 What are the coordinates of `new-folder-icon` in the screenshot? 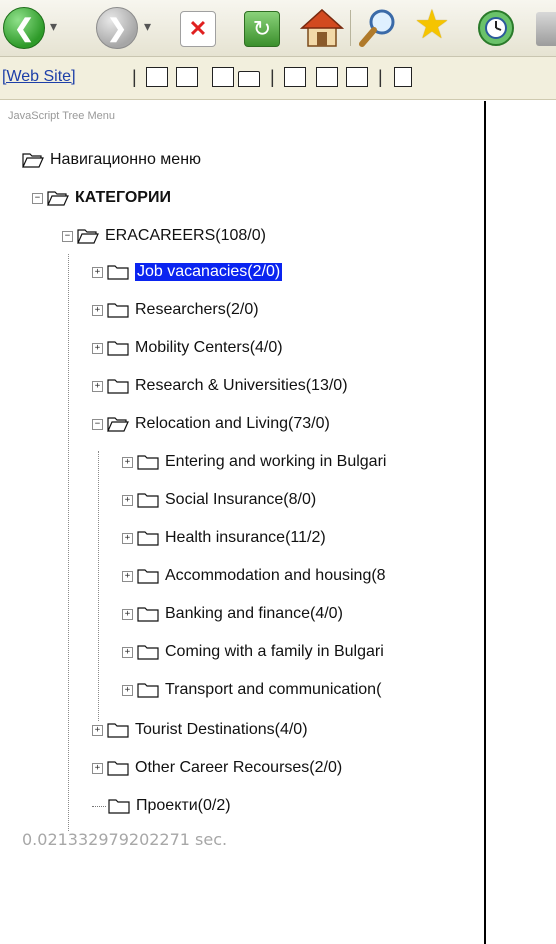 It's located at (249, 79).